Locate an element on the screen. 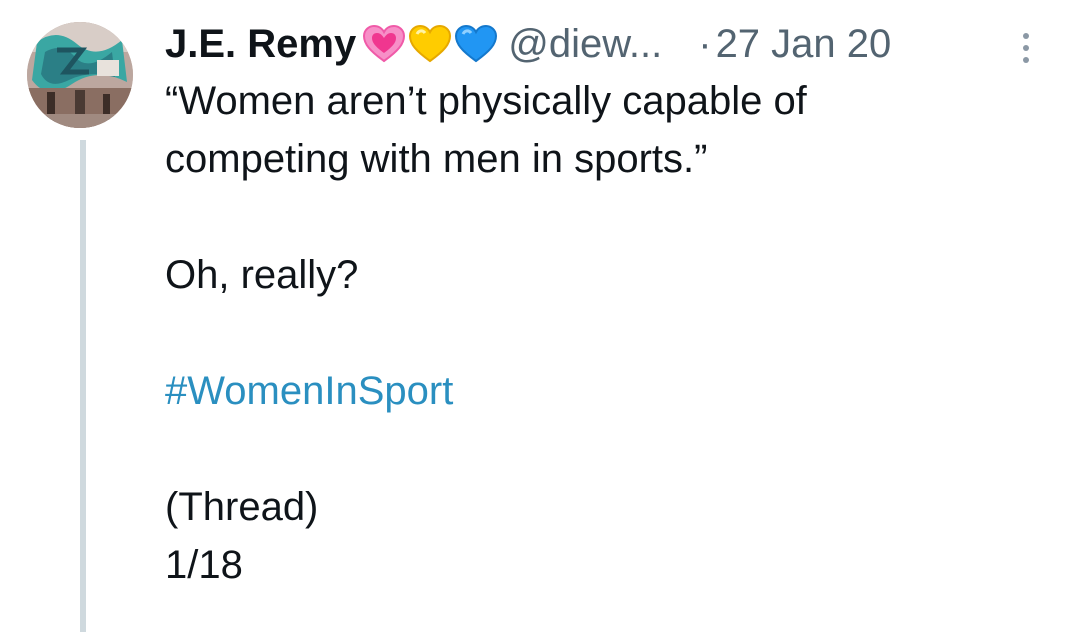 The height and width of the screenshot is (632, 1080). avatar is located at coordinates (80, 75).